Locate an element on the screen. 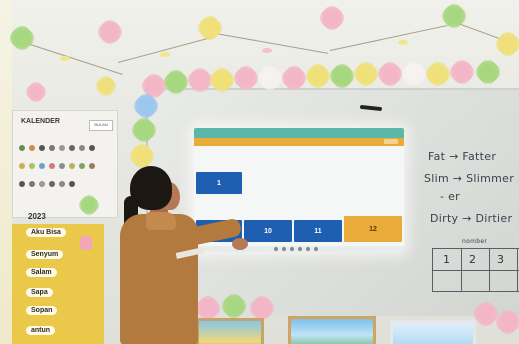 The image size is (519, 344). grid-number-3: 3 is located at coordinates (500, 259).